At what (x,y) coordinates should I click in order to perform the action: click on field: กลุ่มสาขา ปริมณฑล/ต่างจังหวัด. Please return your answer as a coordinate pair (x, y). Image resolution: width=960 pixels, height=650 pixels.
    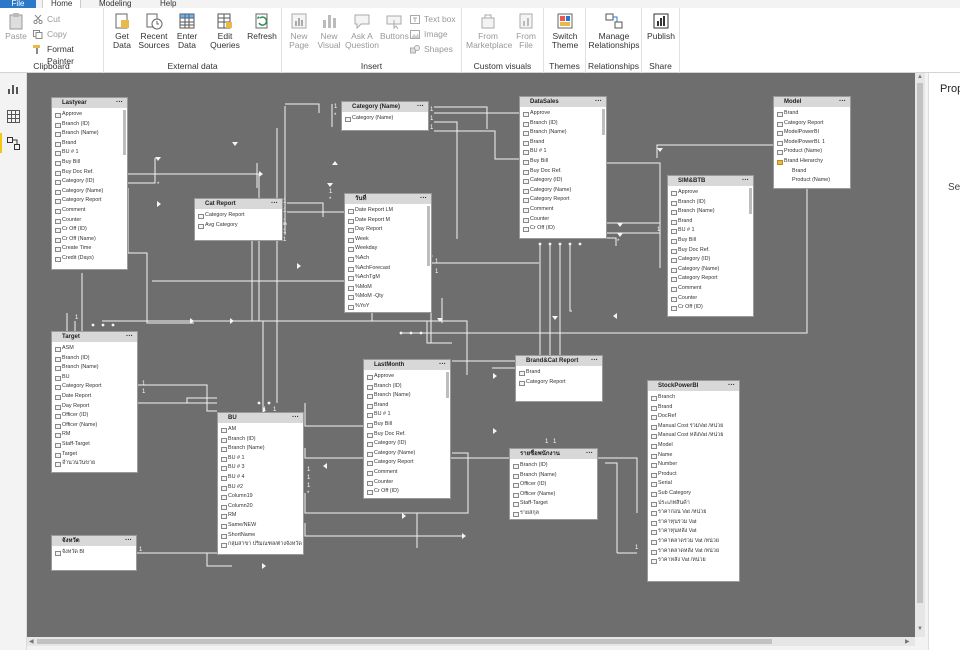
    Looking at the image, I should click on (260, 545).